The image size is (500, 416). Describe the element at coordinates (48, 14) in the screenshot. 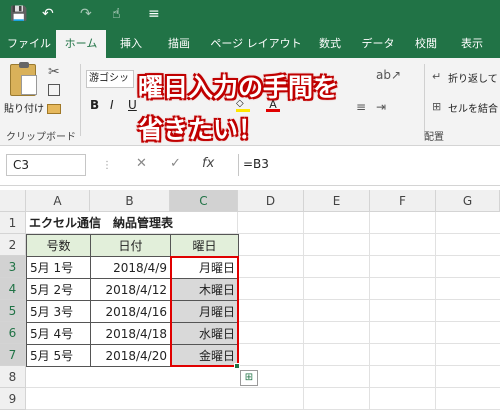

I see `undo-icon: ↶` at that location.